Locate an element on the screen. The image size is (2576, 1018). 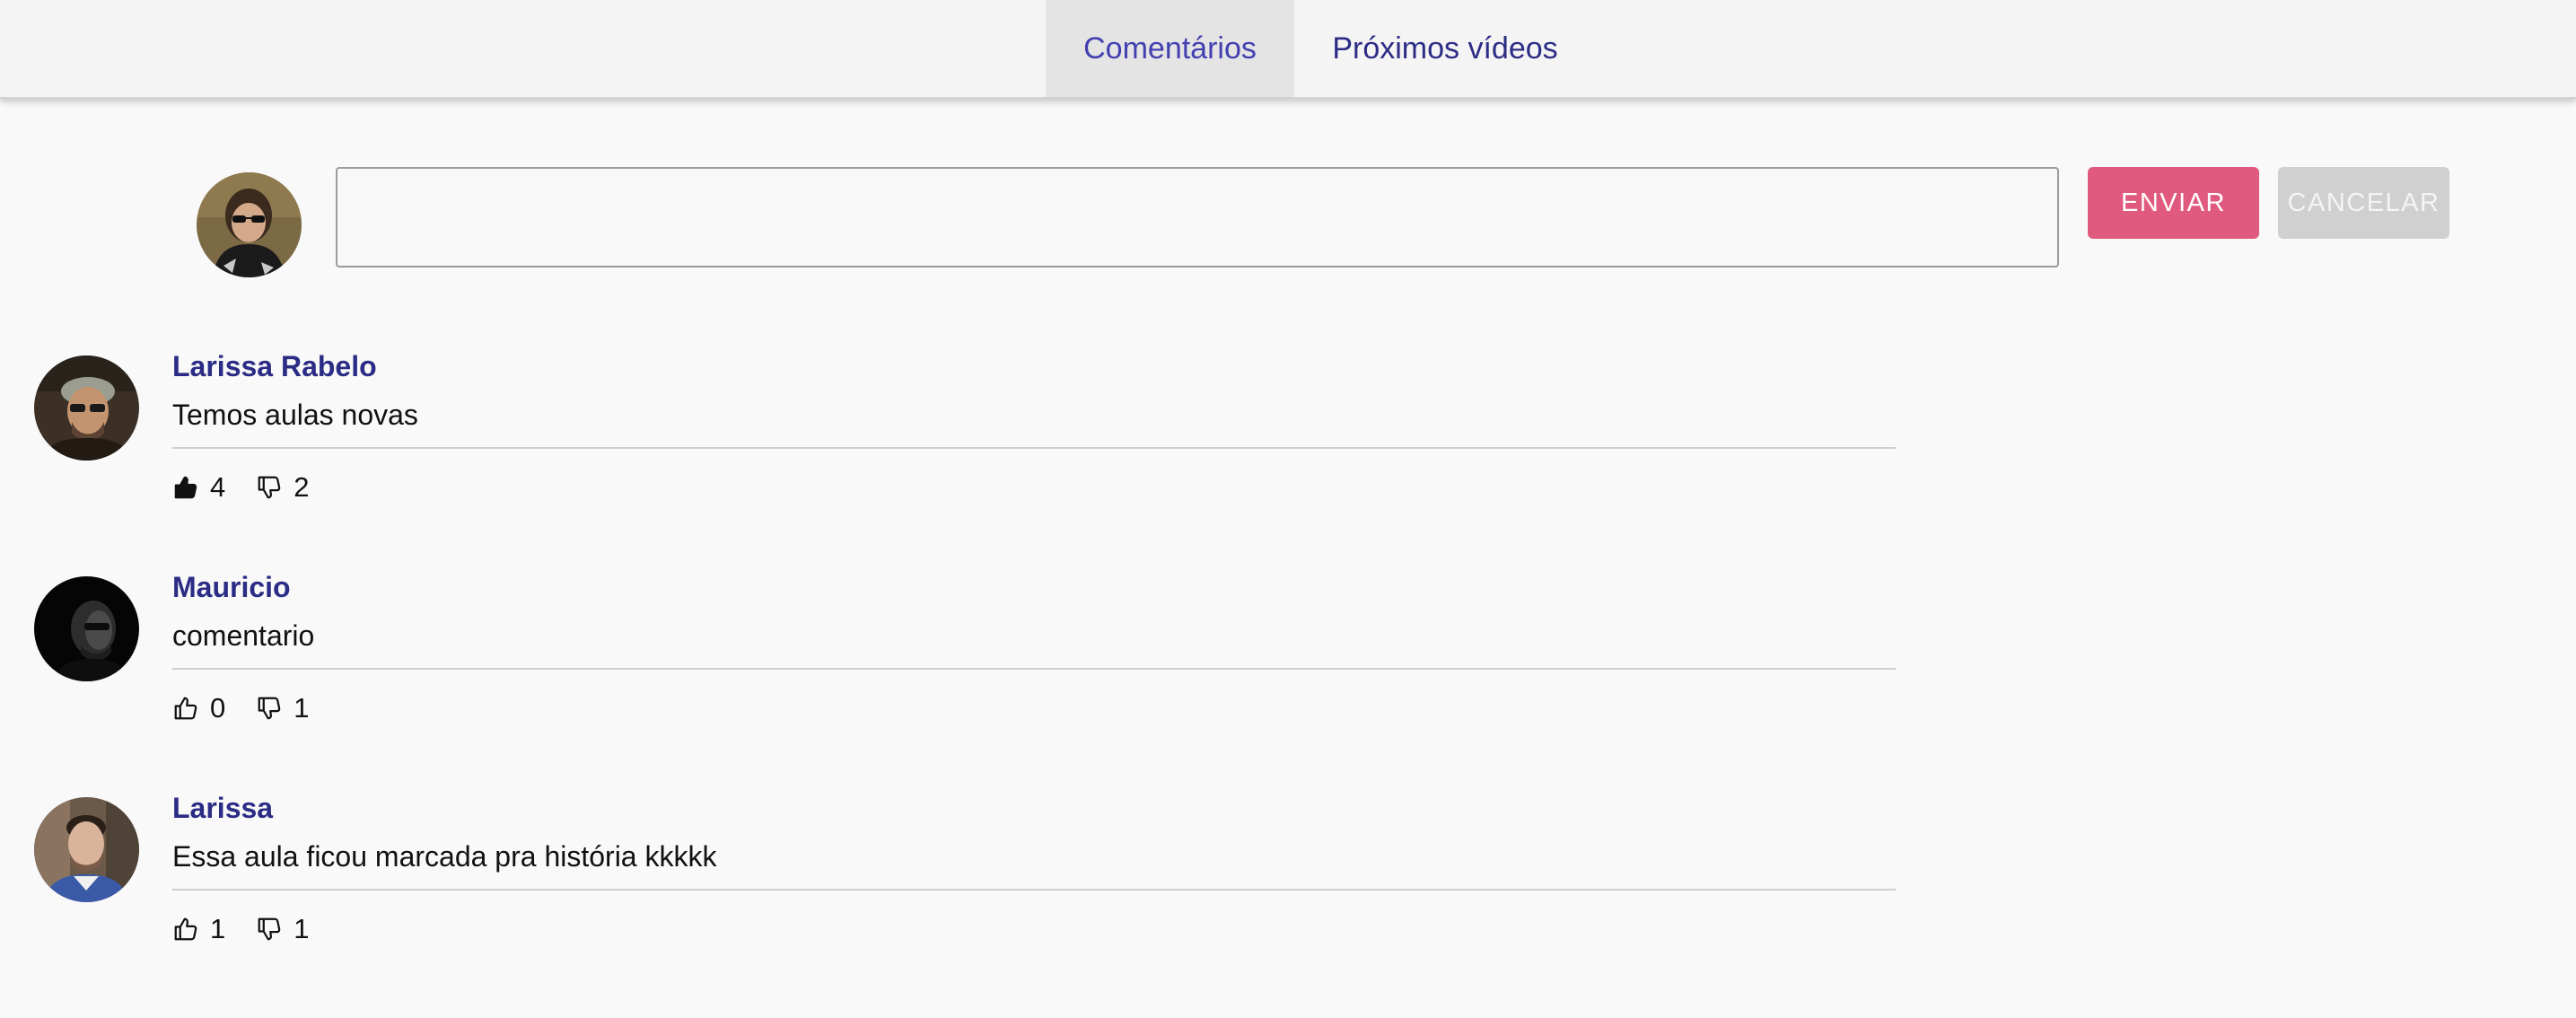
tab-next-videos-label: Próximos vídeos is located at coordinates (1445, 48).